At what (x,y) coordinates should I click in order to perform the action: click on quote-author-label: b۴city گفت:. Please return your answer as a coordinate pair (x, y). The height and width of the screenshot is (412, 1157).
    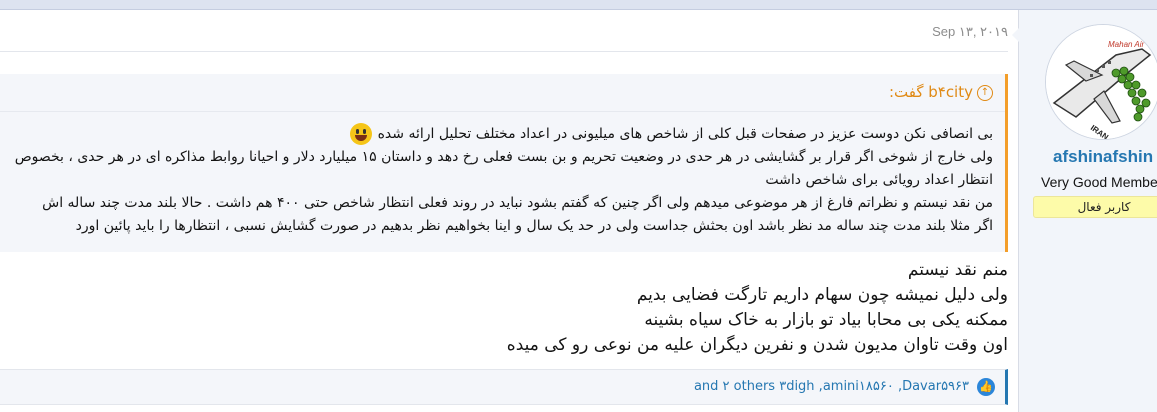
    Looking at the image, I should click on (930, 92).